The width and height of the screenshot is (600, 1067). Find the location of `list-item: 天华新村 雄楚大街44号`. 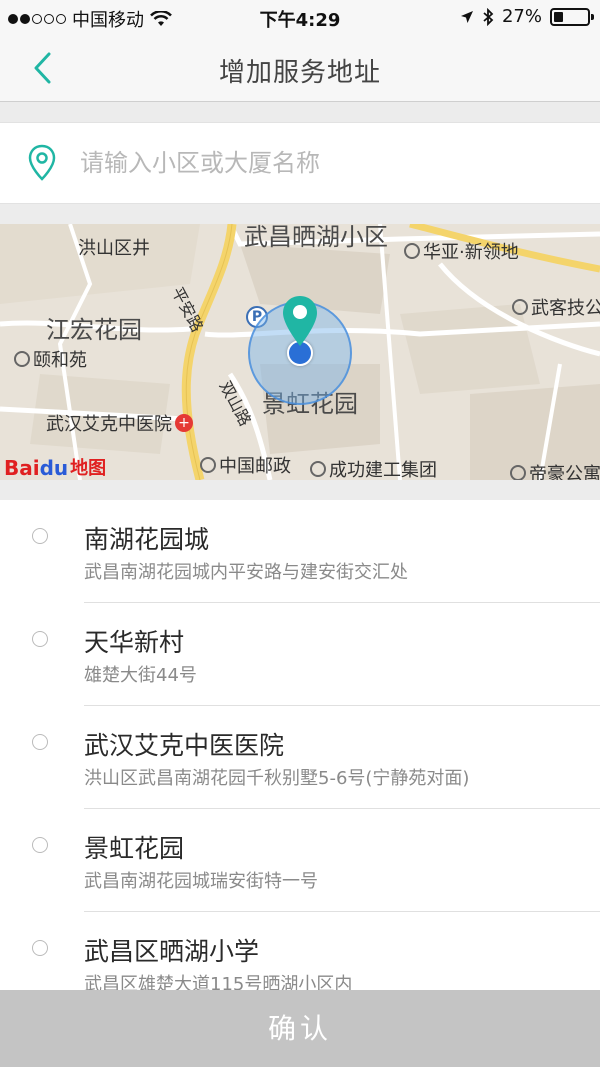

list-item: 天华新村 雄楚大街44号 is located at coordinates (300, 654).